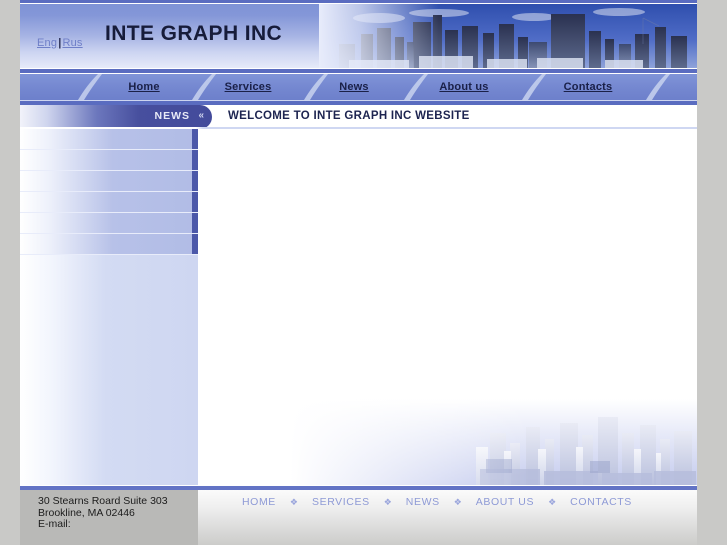 The width and height of the screenshot is (727, 545). I want to click on language-switcher: Eng|Rus, so click(60, 43).